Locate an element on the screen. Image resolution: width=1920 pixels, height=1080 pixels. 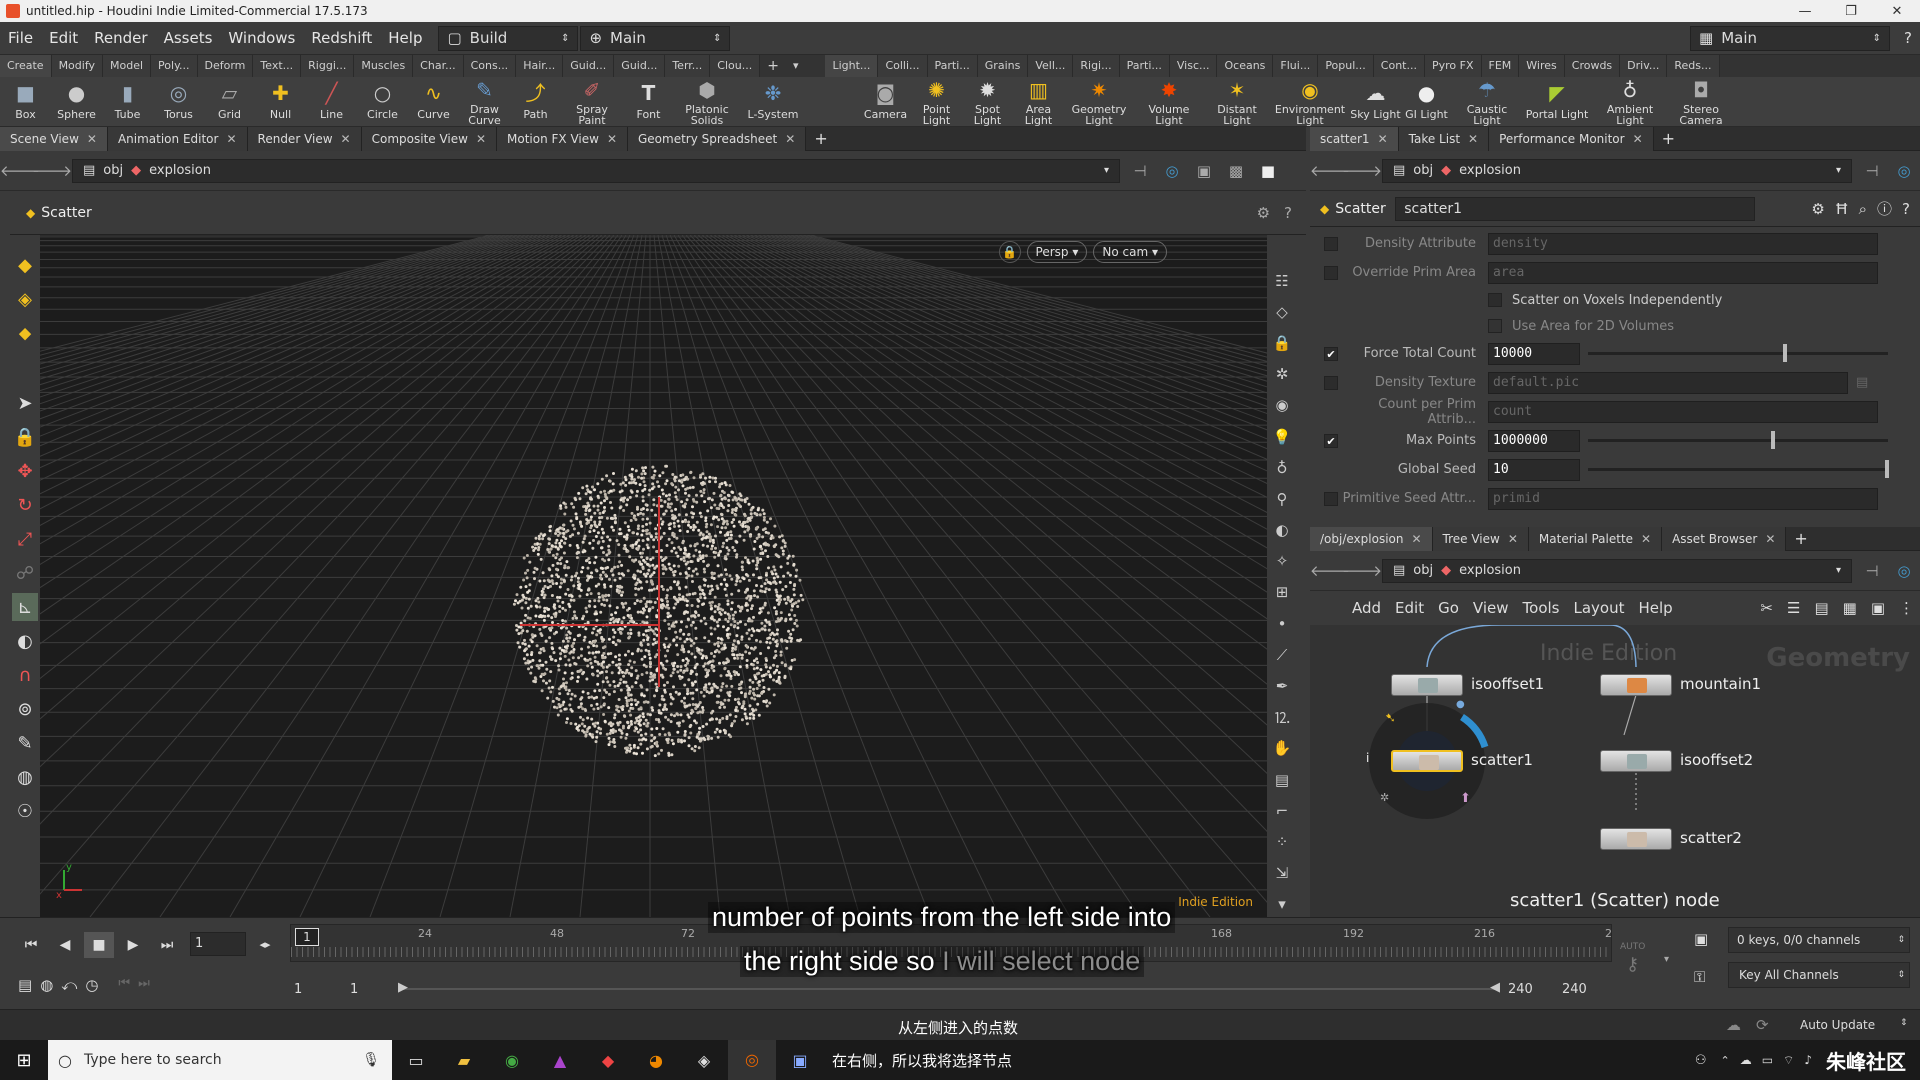
tool-platonic-solids: ⬢ Platonic Solids is located at coordinates (707, 101).